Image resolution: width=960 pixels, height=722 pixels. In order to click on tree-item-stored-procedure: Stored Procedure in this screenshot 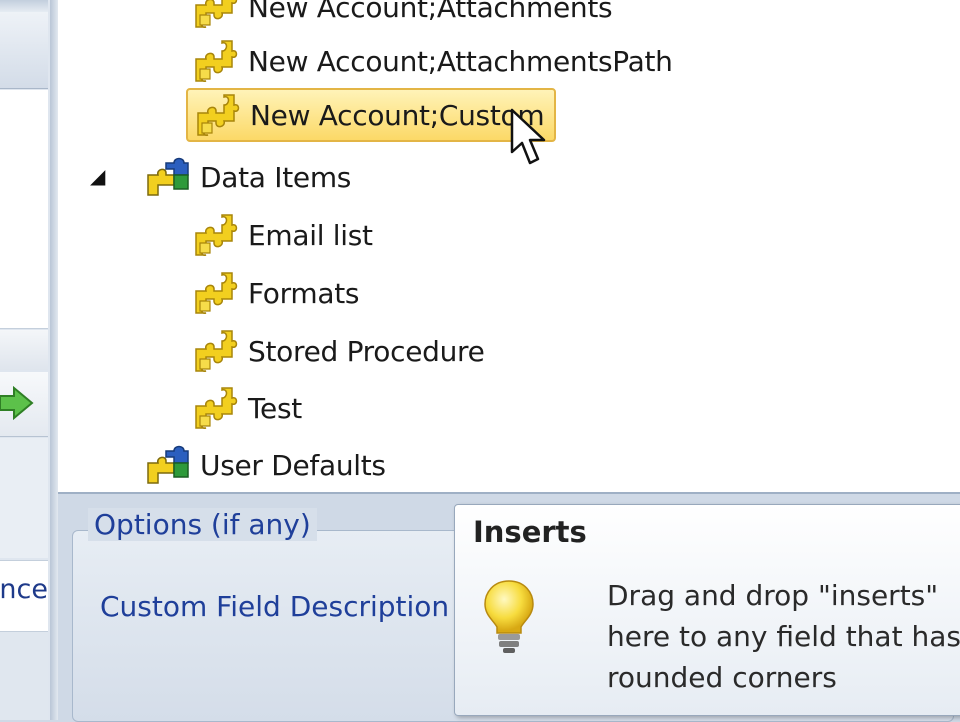, I will do `click(338, 351)`.